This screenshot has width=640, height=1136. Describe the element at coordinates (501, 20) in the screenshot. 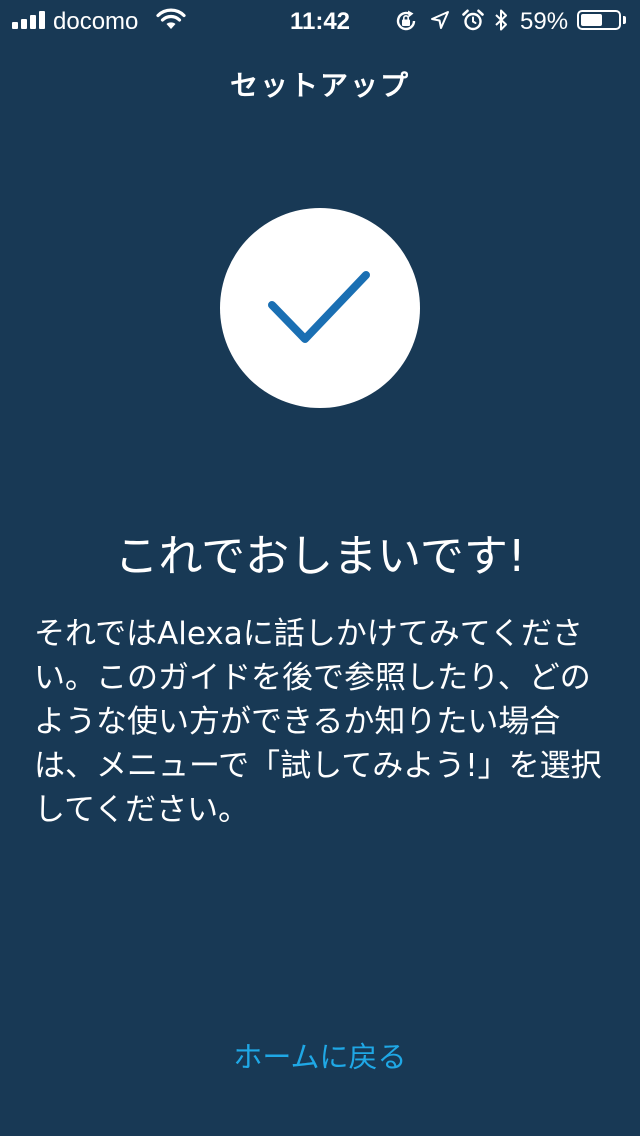

I see `bluetooth-icon` at that location.